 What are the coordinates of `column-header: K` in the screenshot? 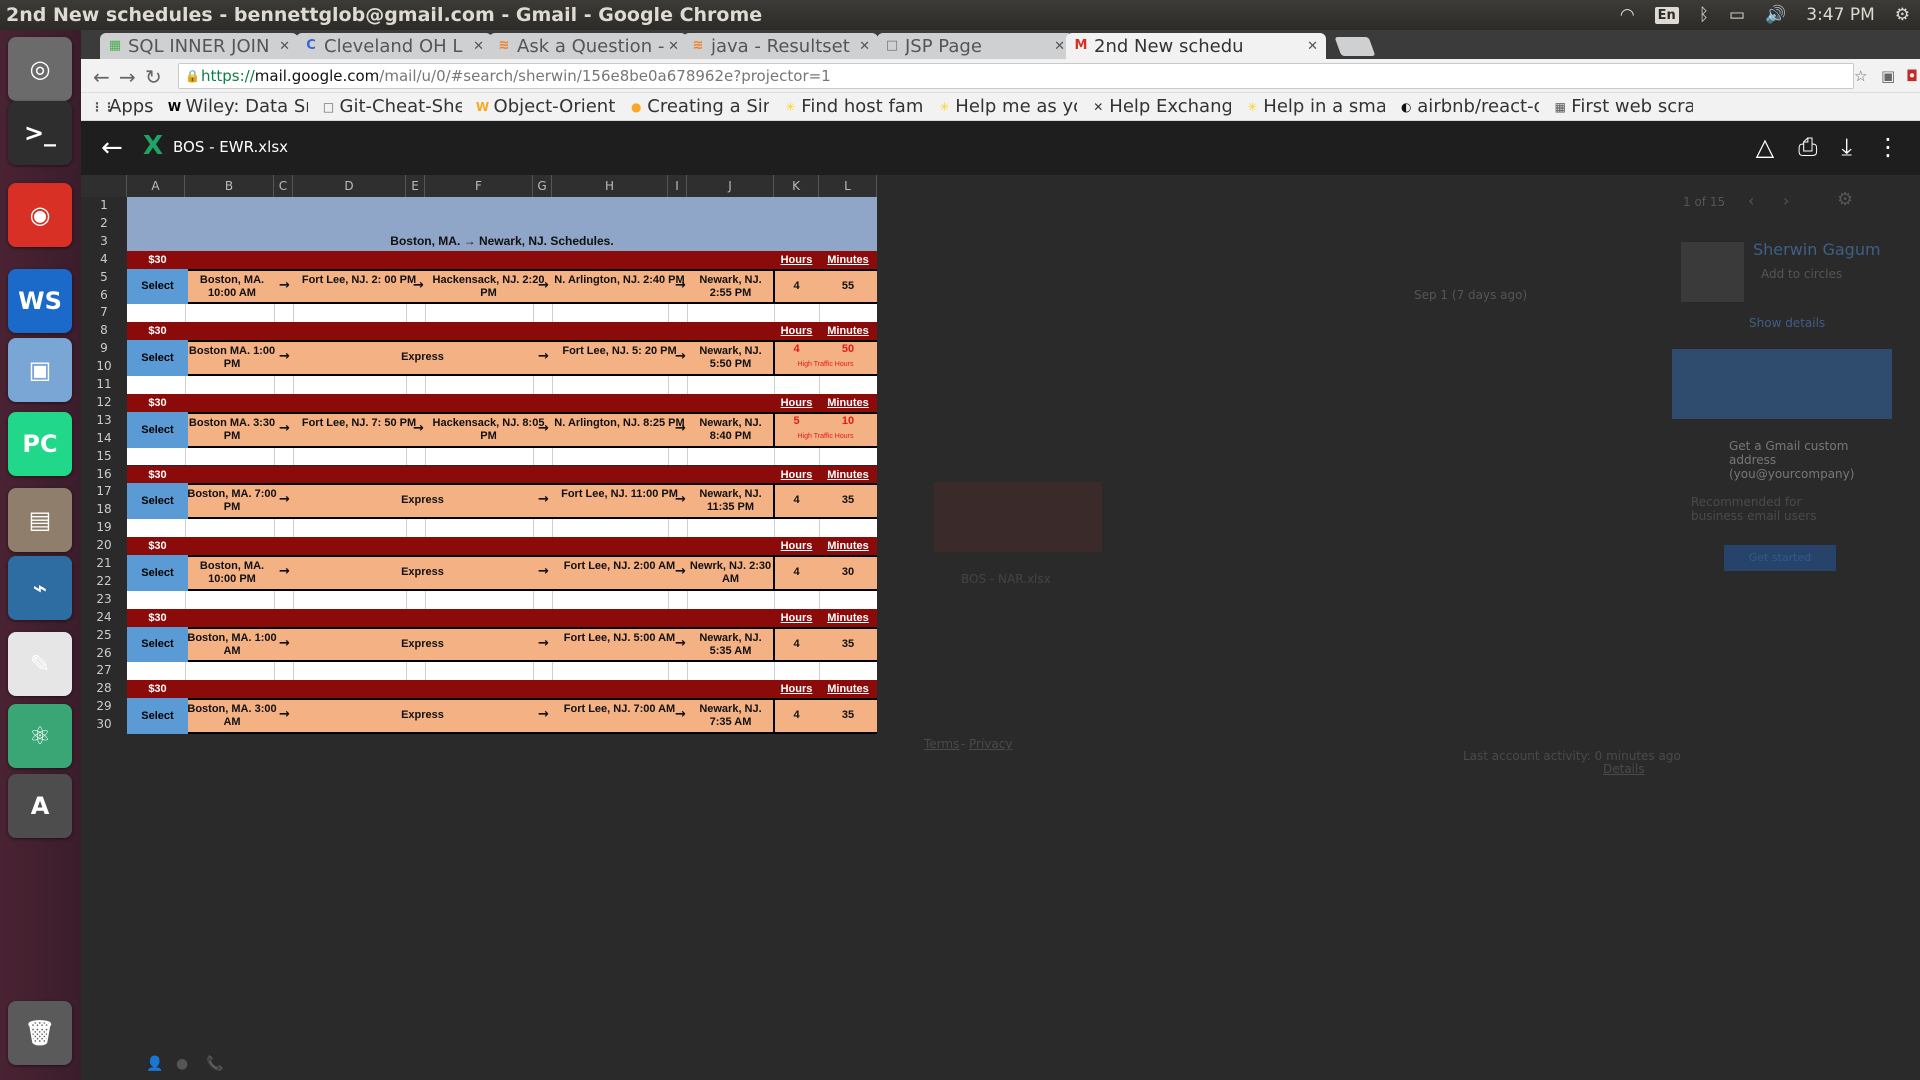 It's located at (796, 186).